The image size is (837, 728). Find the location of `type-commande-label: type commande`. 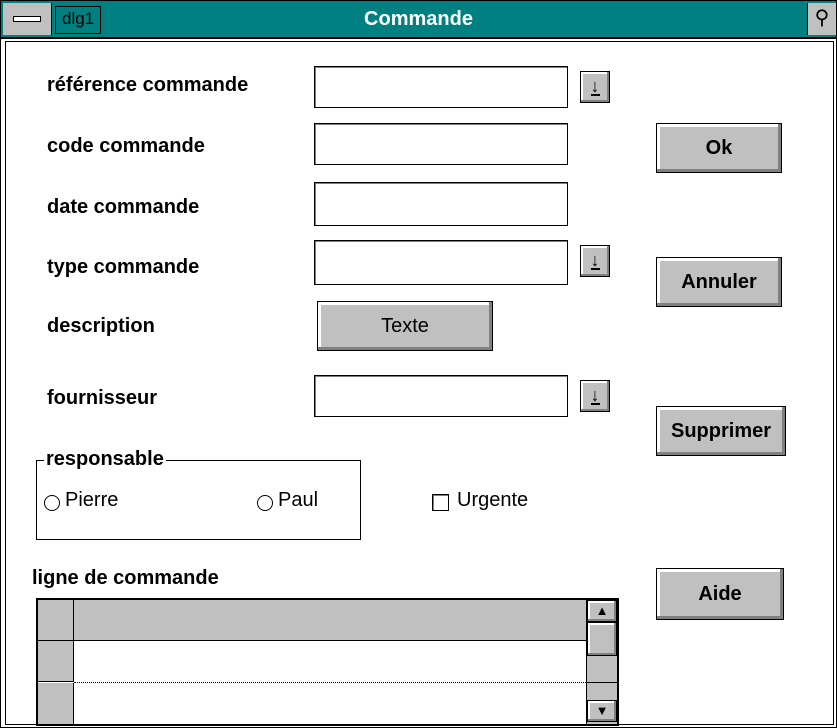

type-commande-label: type commande is located at coordinates (123, 267).